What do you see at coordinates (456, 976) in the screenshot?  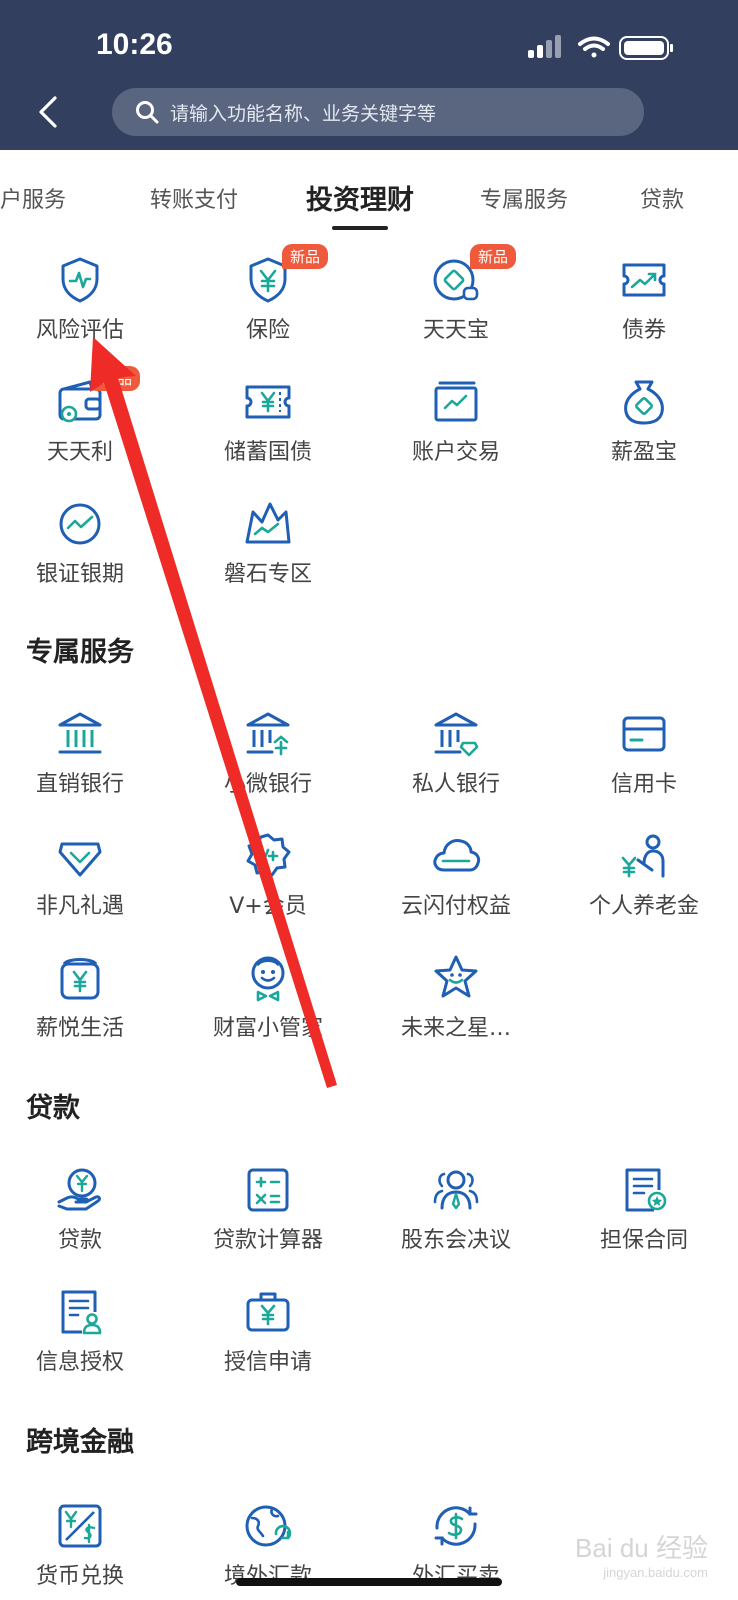 I see `smiling-star-icon` at bounding box center [456, 976].